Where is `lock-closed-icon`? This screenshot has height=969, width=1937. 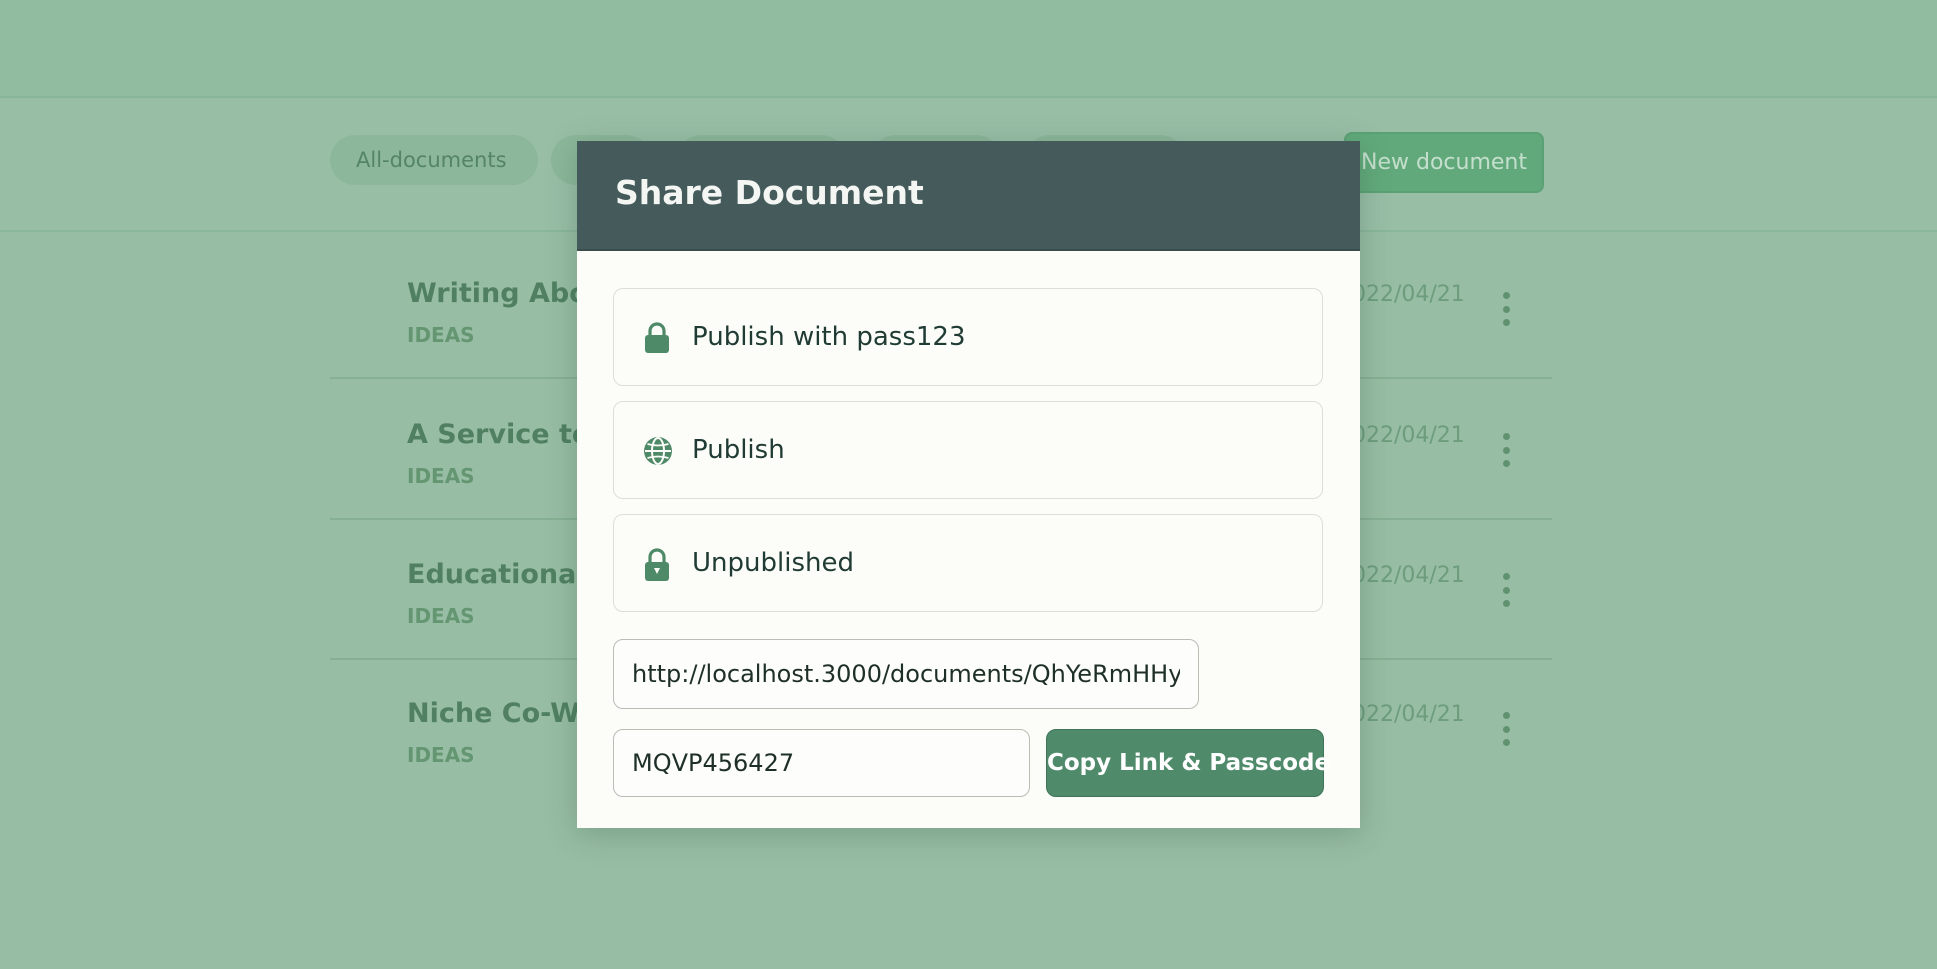
lock-closed-icon is located at coordinates (657, 564).